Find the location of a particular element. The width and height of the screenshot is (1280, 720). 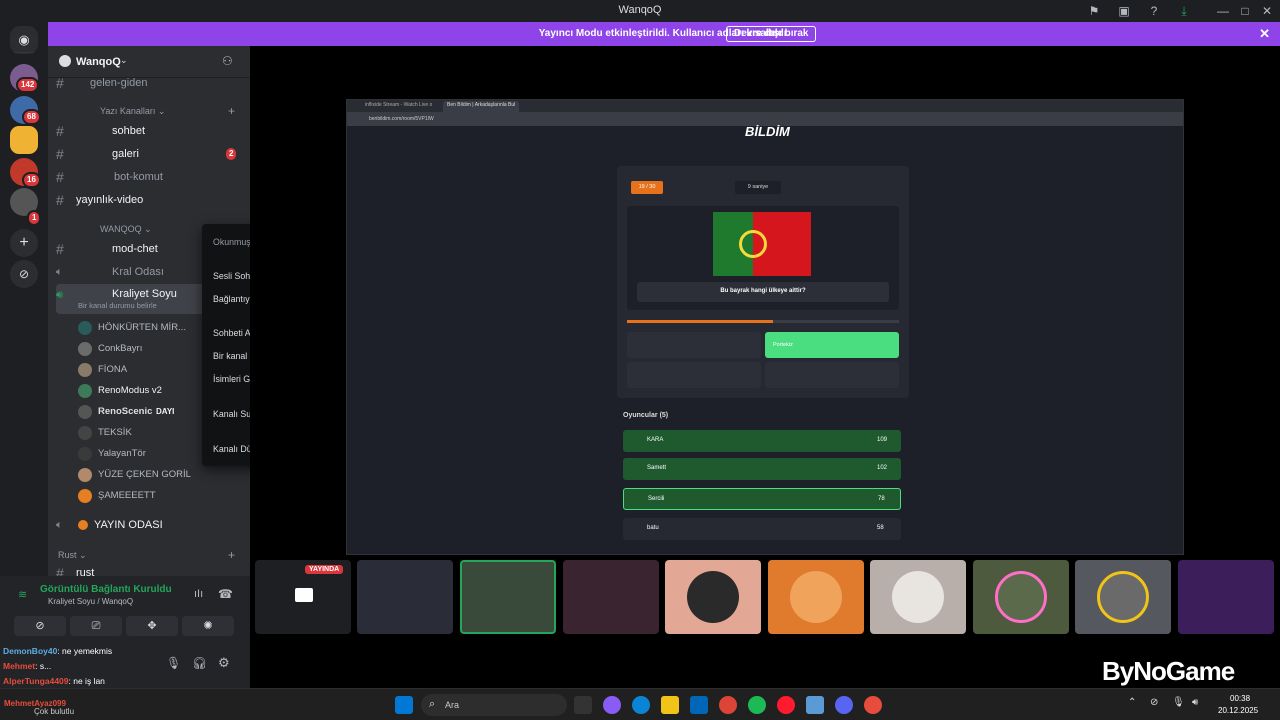

channel-gelen-giden: # gelen-giden is located at coordinates (151, 83).